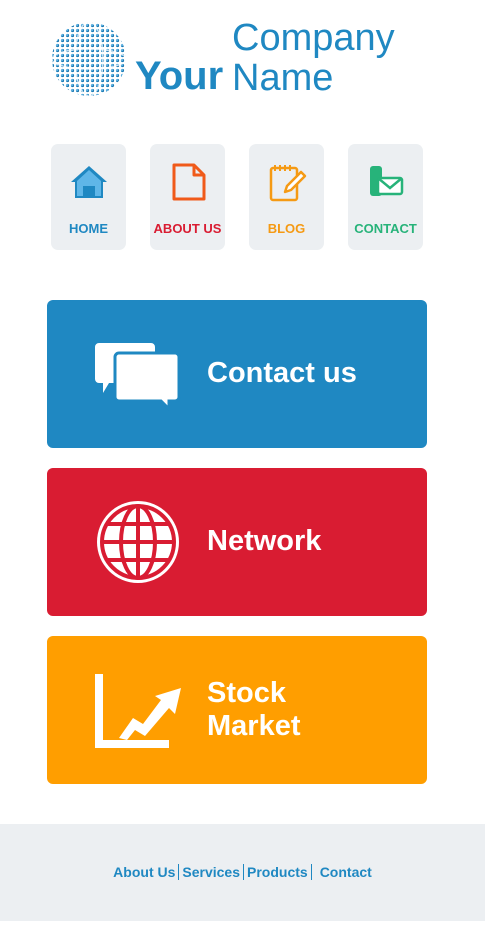  I want to click on document-icon, so click(189, 182).